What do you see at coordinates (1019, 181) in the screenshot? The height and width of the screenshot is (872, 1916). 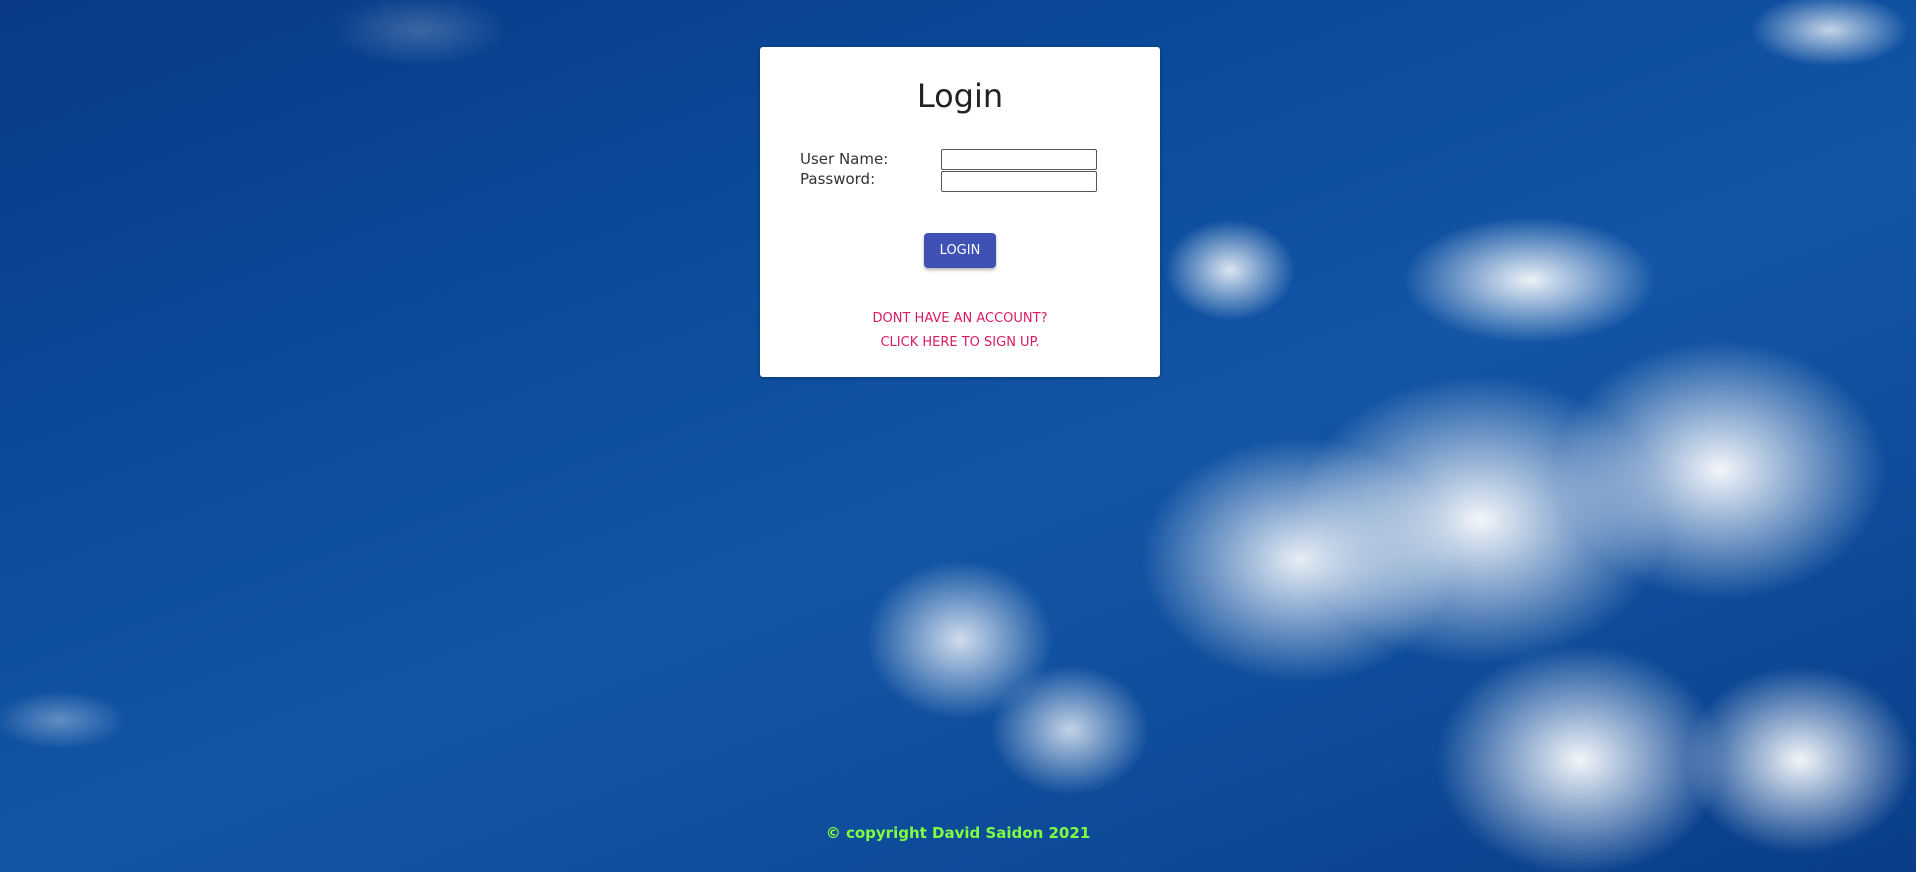 I see `password-input` at bounding box center [1019, 181].